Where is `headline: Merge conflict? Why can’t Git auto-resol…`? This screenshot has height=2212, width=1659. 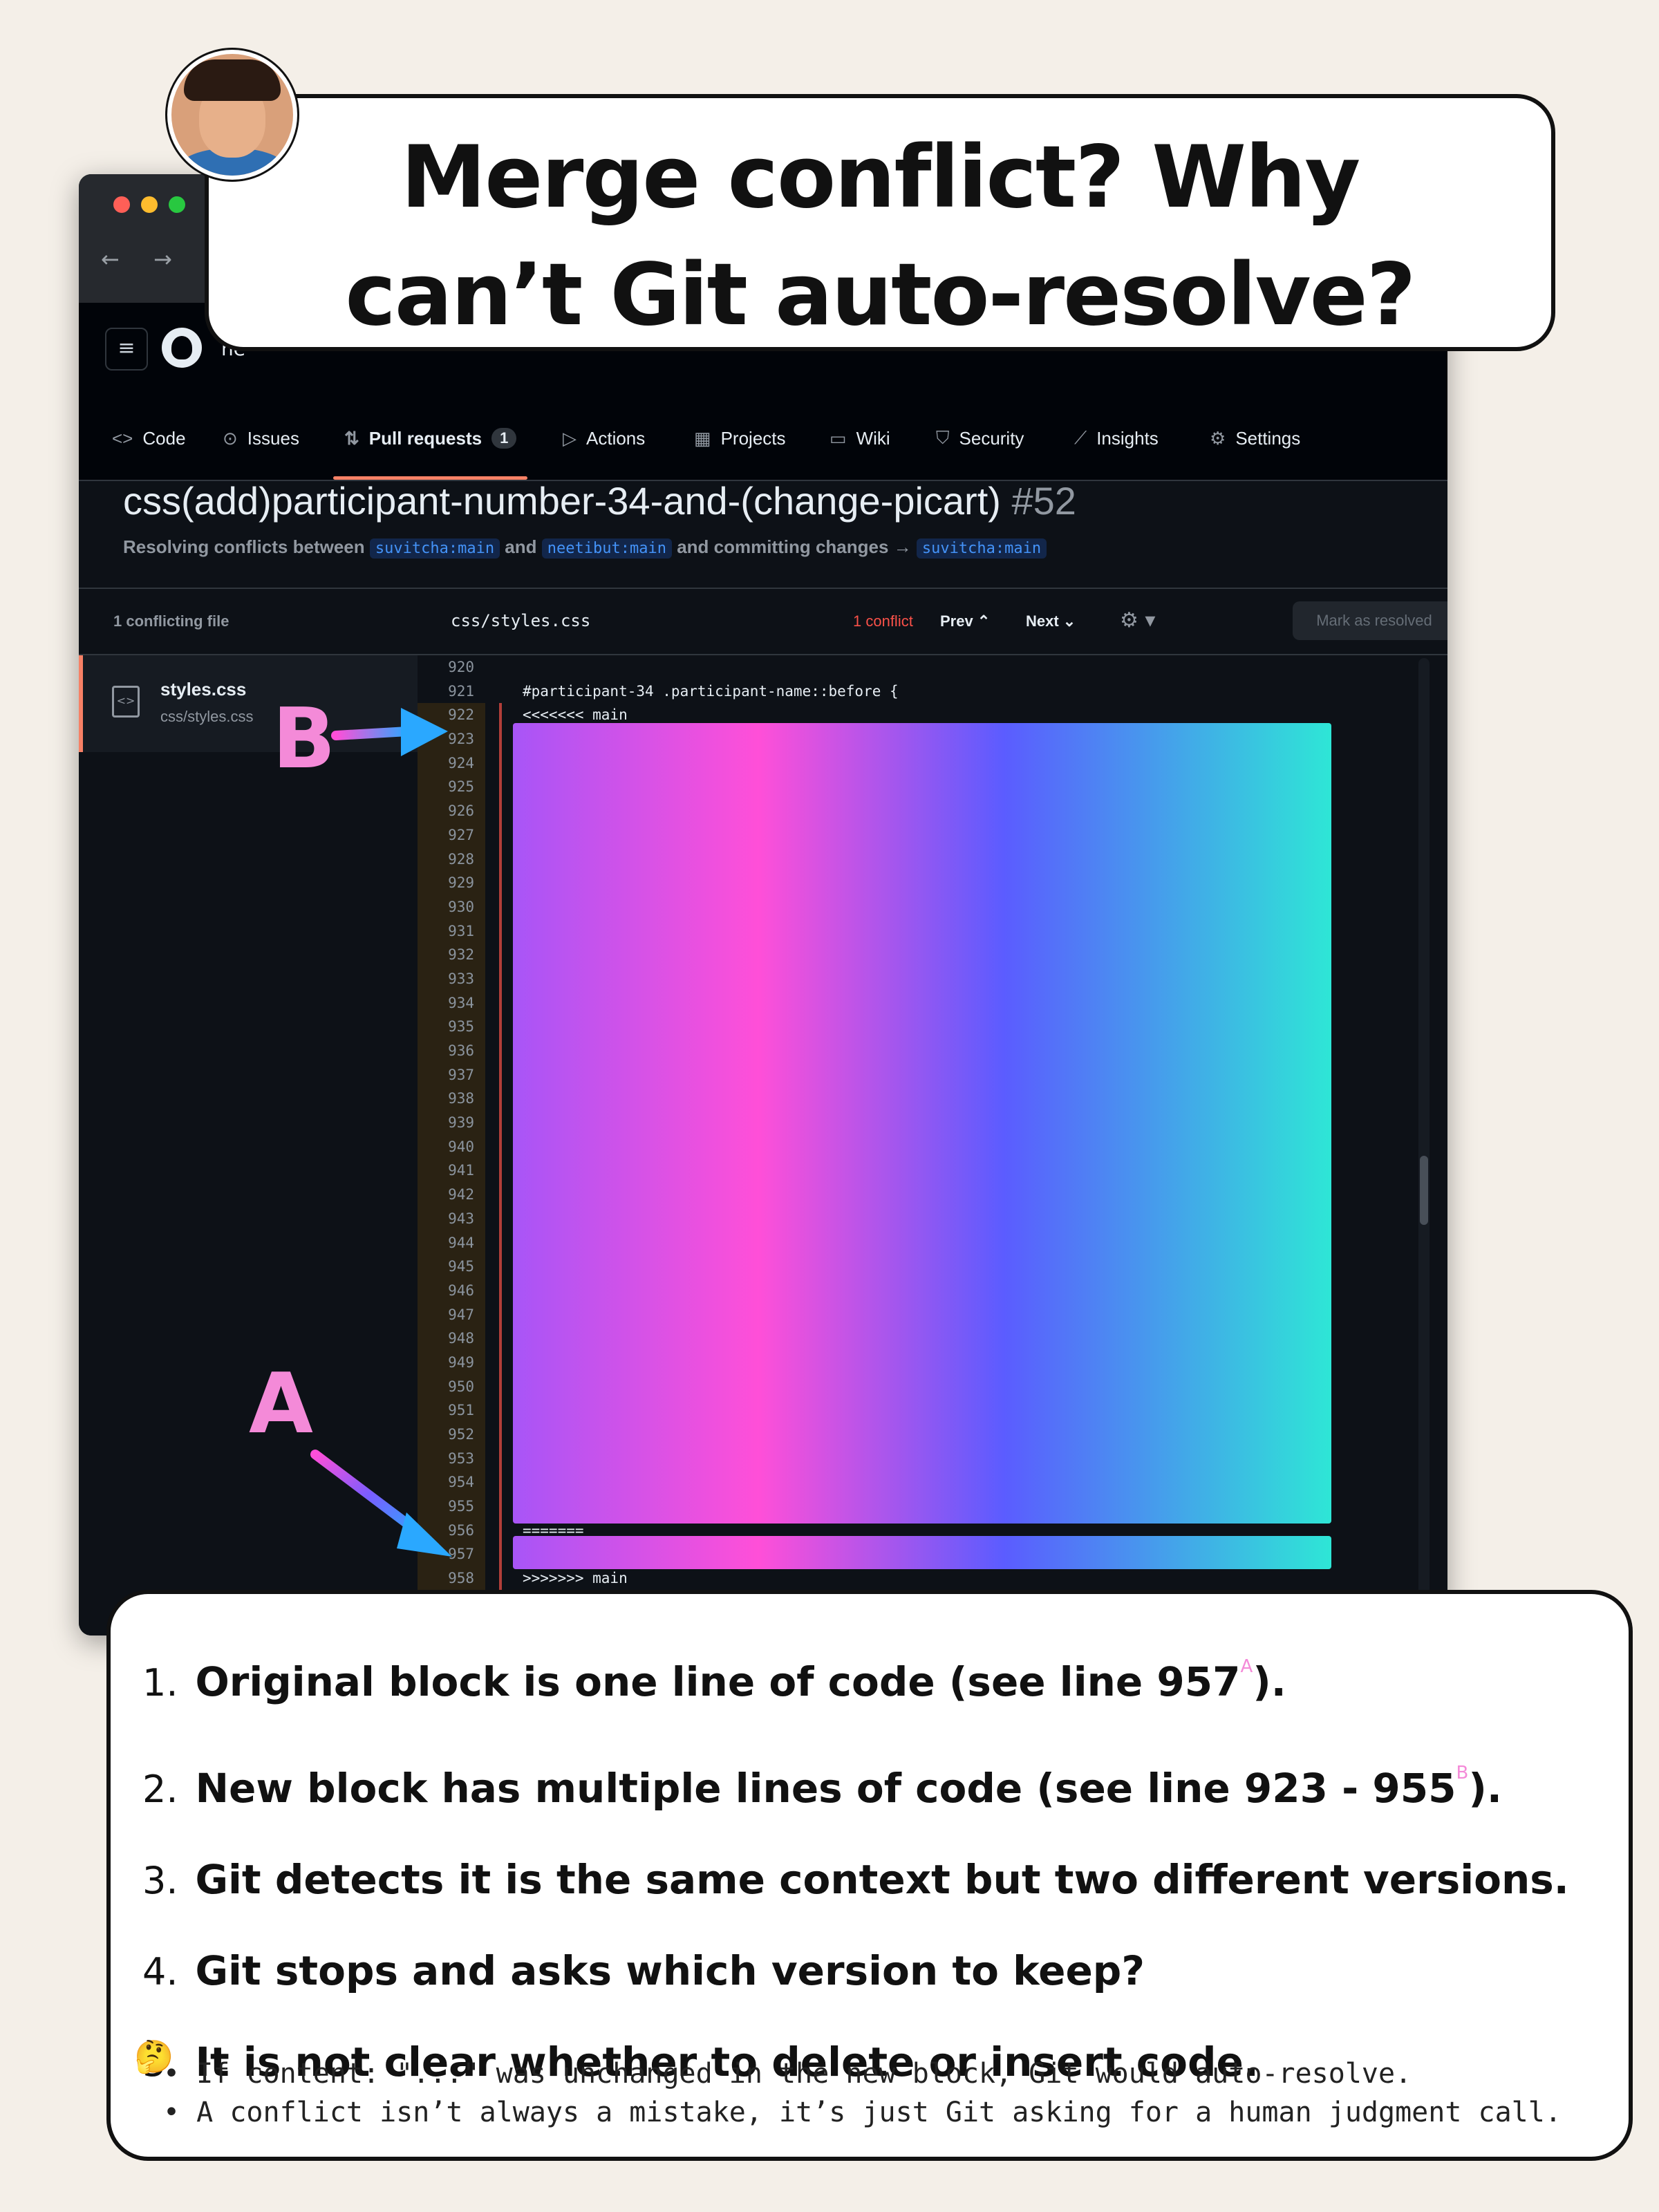 headline: Merge conflict? Why can’t Git auto-resol… is located at coordinates (880, 236).